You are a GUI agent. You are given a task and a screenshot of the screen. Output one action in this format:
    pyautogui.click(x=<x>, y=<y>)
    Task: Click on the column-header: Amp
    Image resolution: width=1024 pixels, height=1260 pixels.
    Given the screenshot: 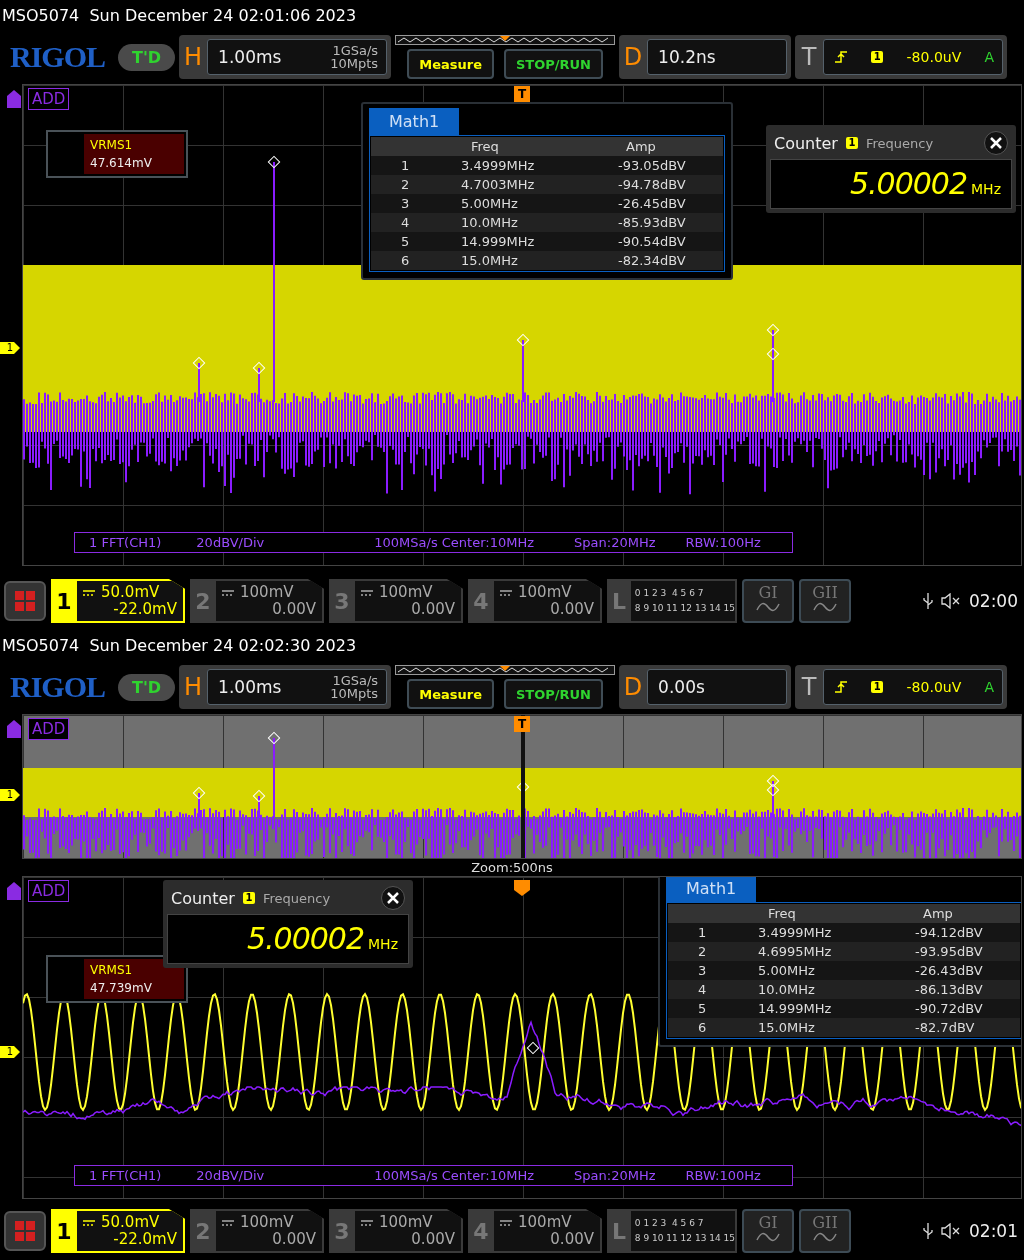 What is the action you would take?
    pyautogui.click(x=641, y=146)
    